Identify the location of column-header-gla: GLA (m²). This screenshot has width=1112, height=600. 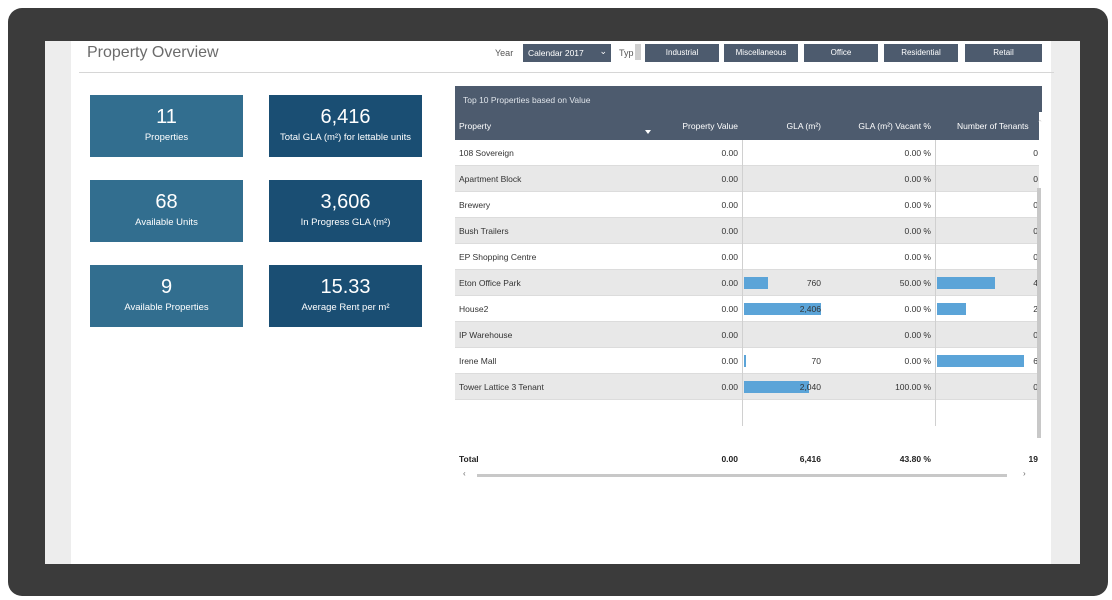
(783, 126).